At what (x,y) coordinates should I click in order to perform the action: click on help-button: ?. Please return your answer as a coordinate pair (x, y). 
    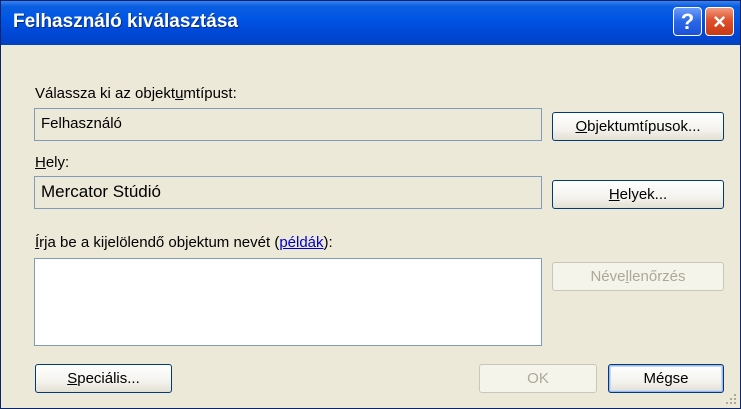
    Looking at the image, I should click on (687, 21).